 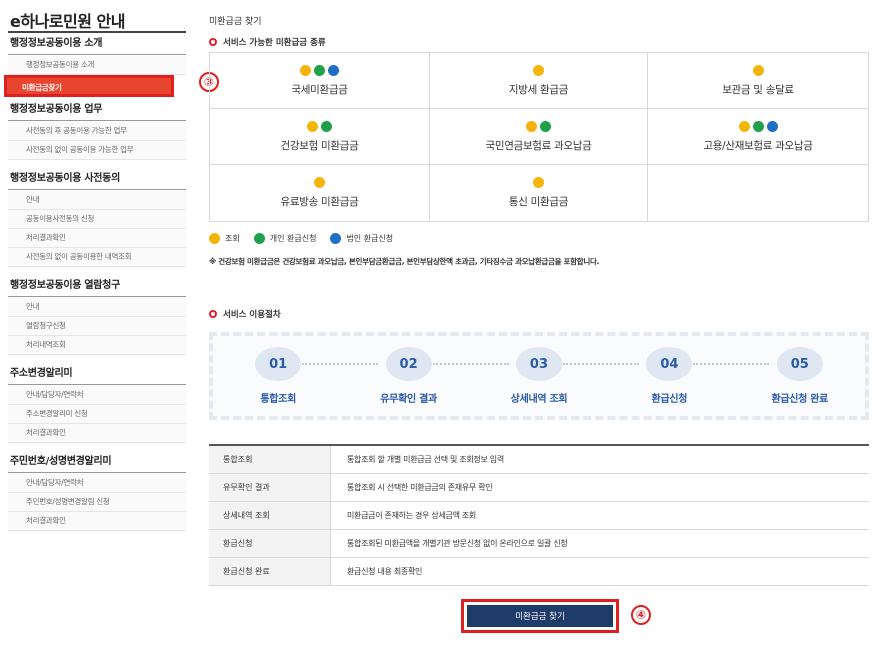 What do you see at coordinates (97, 238) in the screenshot?
I see `sidebar-item-consent-result: 처리결과확인` at bounding box center [97, 238].